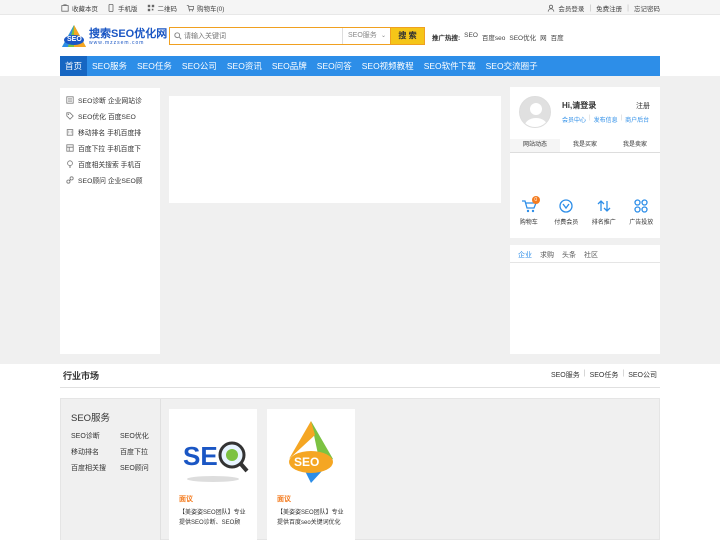 The width and height of the screenshot is (720, 540). I want to click on qrcode-link: 二维码, so click(162, 8).